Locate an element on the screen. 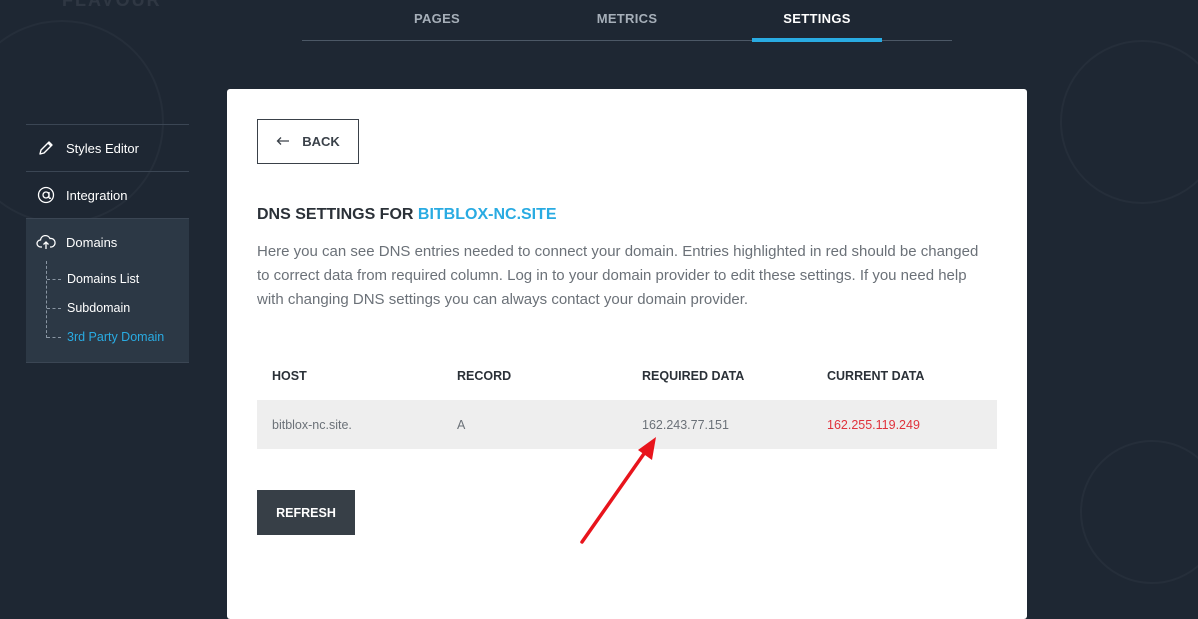  submenu-item-subdomain: Subdomain is located at coordinates (107, 308).